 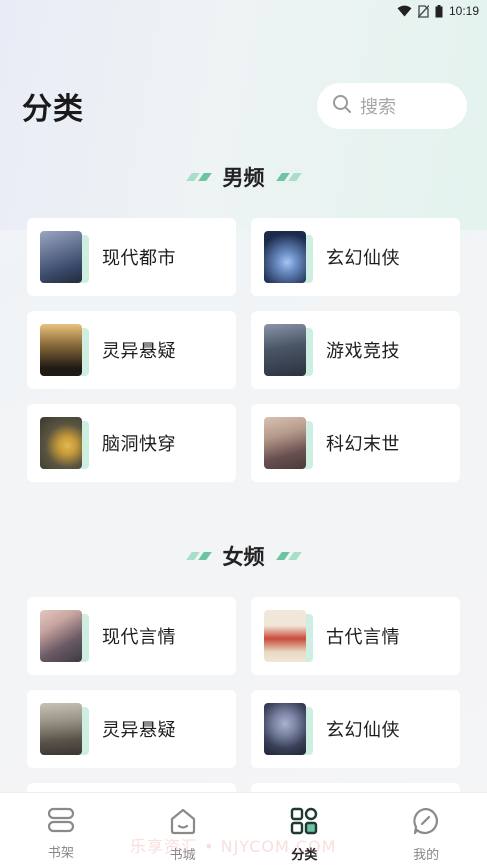 I want to click on category-card: 现代言情, so click(x=131, y=636).